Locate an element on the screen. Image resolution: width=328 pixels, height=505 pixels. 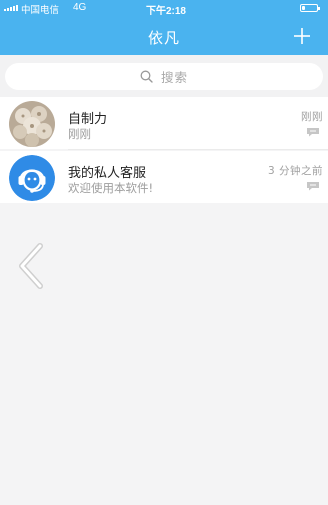
plus-icon is located at coordinates (302, 36).